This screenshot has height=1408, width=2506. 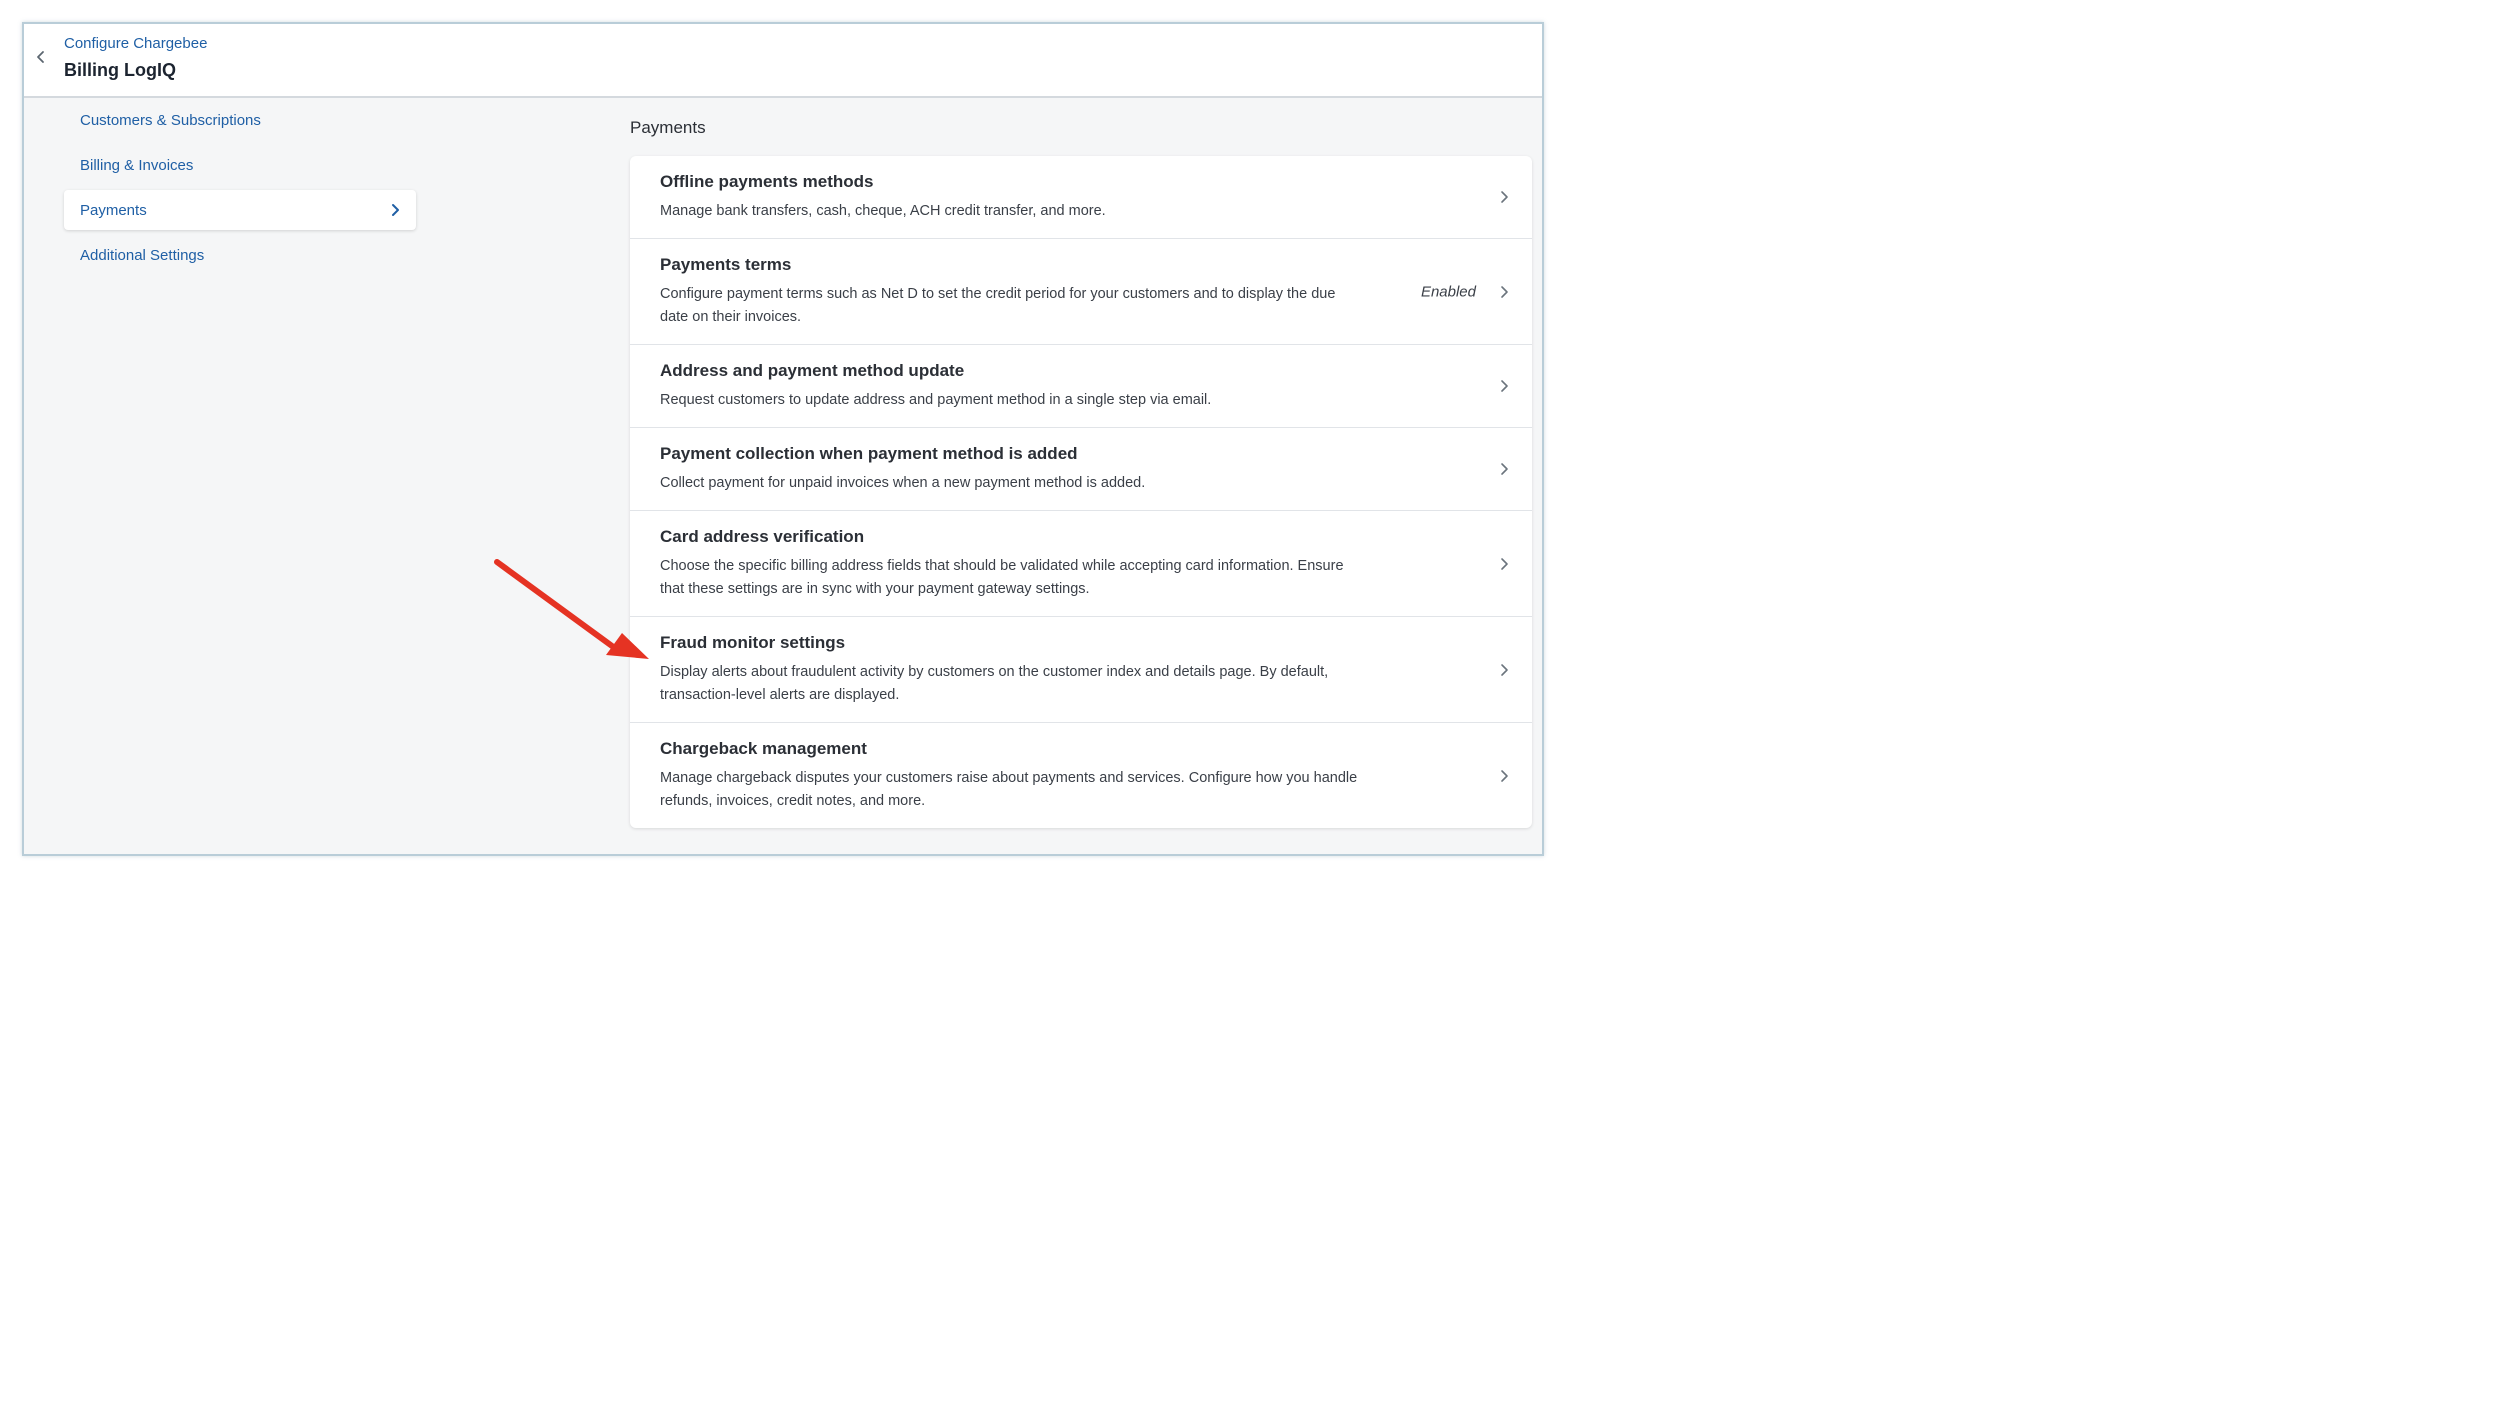 I want to click on setting-title: Fraud monitor settings, so click(x=753, y=642).